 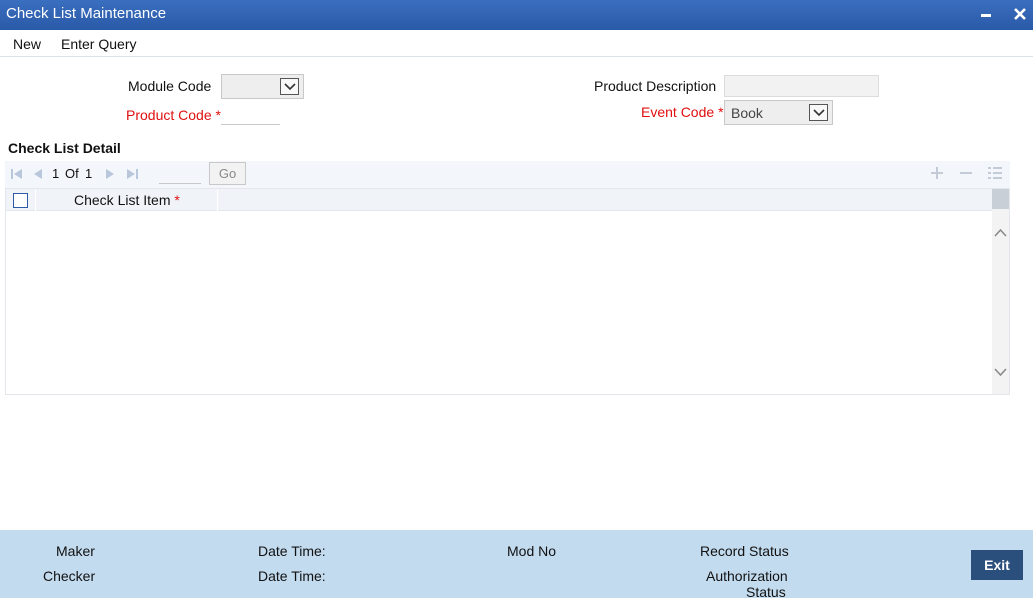 What do you see at coordinates (1020, 14) in the screenshot?
I see `close-icon` at bounding box center [1020, 14].